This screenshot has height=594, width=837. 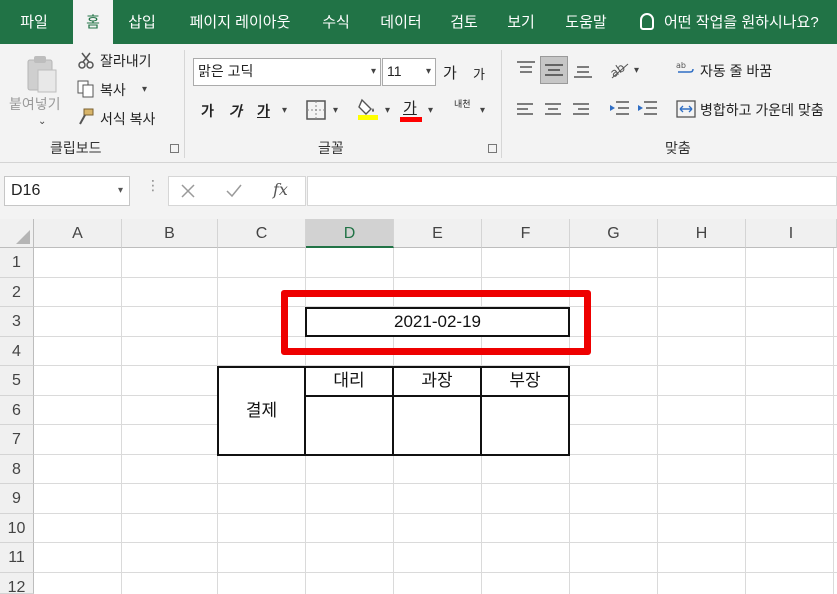 What do you see at coordinates (678, 148) in the screenshot?
I see `alignment-group-label: 맞춤` at bounding box center [678, 148].